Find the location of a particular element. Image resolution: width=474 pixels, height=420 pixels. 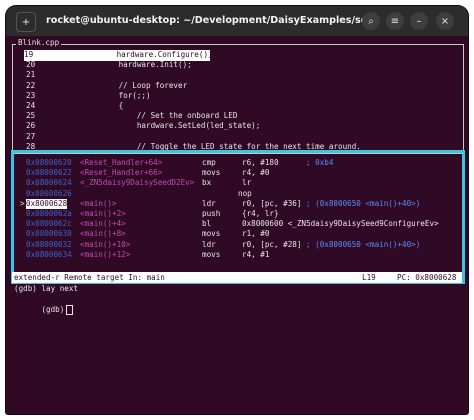

line-number: 27 is located at coordinates (31, 136).